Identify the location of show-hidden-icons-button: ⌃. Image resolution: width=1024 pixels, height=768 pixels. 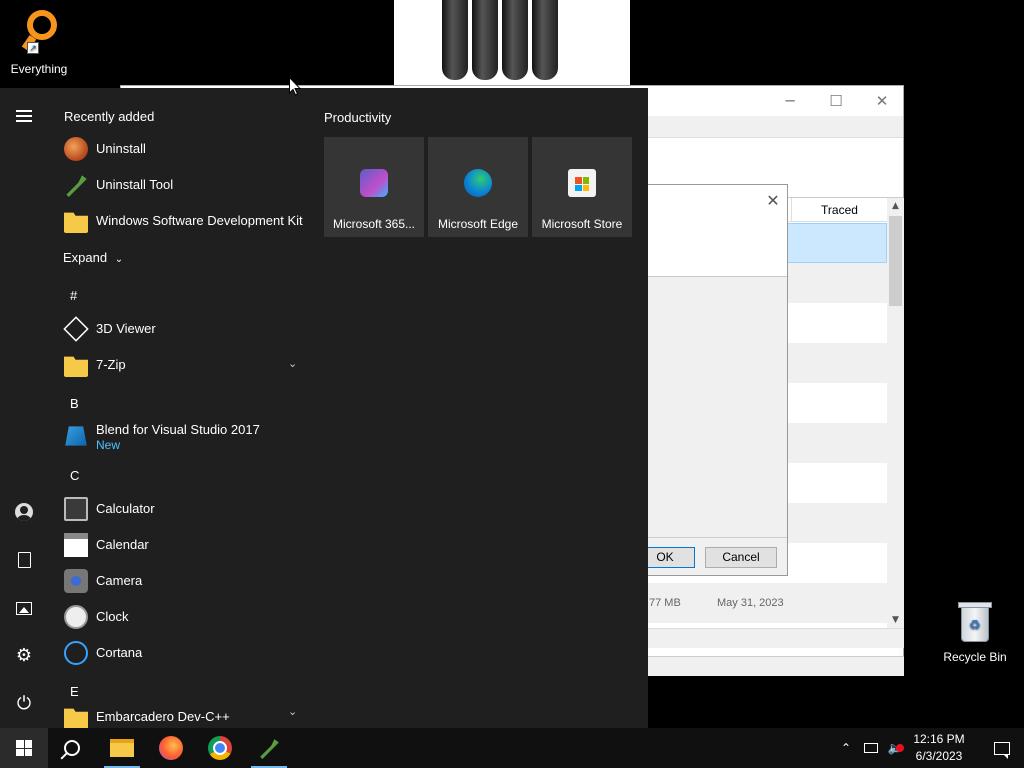
(846, 748).